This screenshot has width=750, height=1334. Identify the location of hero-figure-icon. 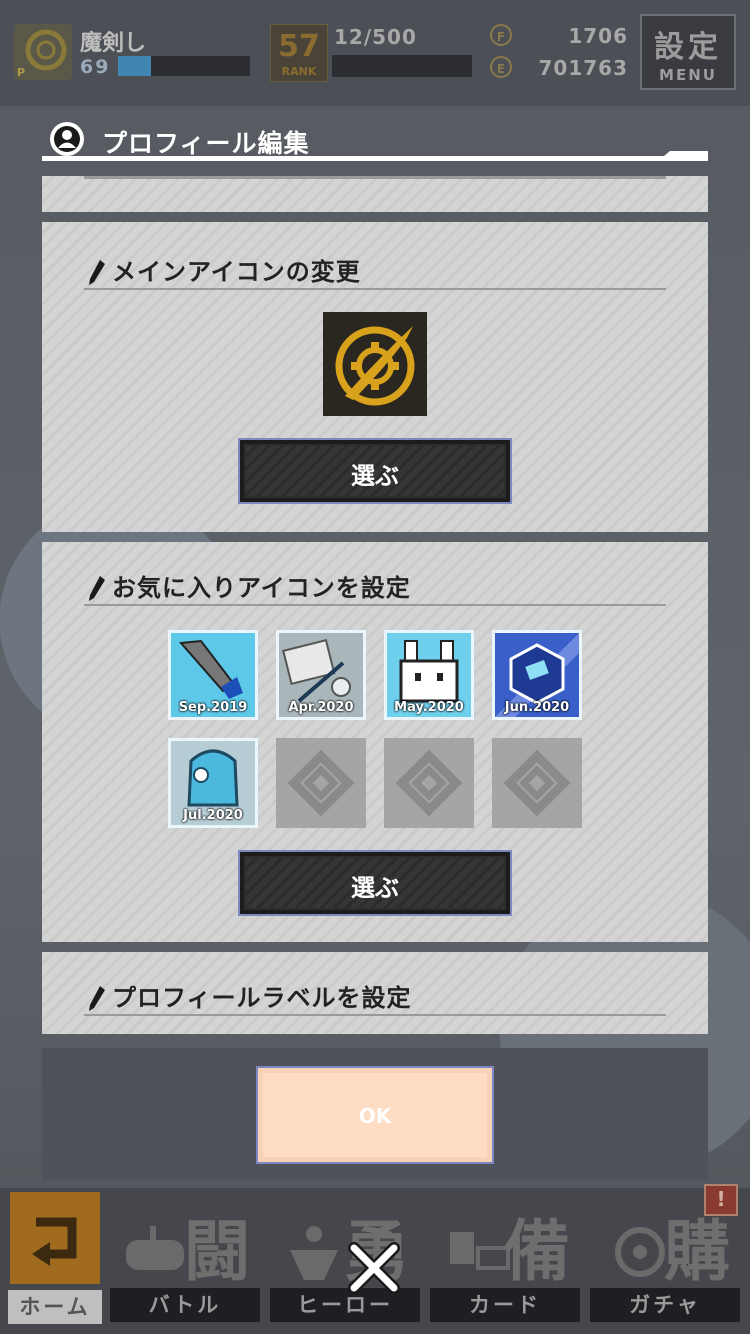
(314, 1253).